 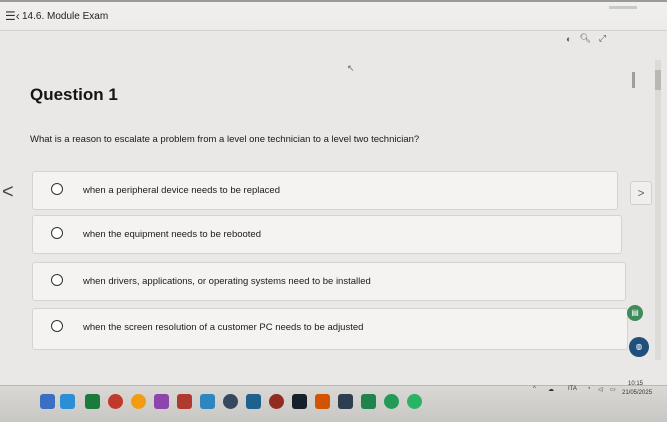 What do you see at coordinates (639, 347) in the screenshot?
I see `chat-icon: ◍` at bounding box center [639, 347].